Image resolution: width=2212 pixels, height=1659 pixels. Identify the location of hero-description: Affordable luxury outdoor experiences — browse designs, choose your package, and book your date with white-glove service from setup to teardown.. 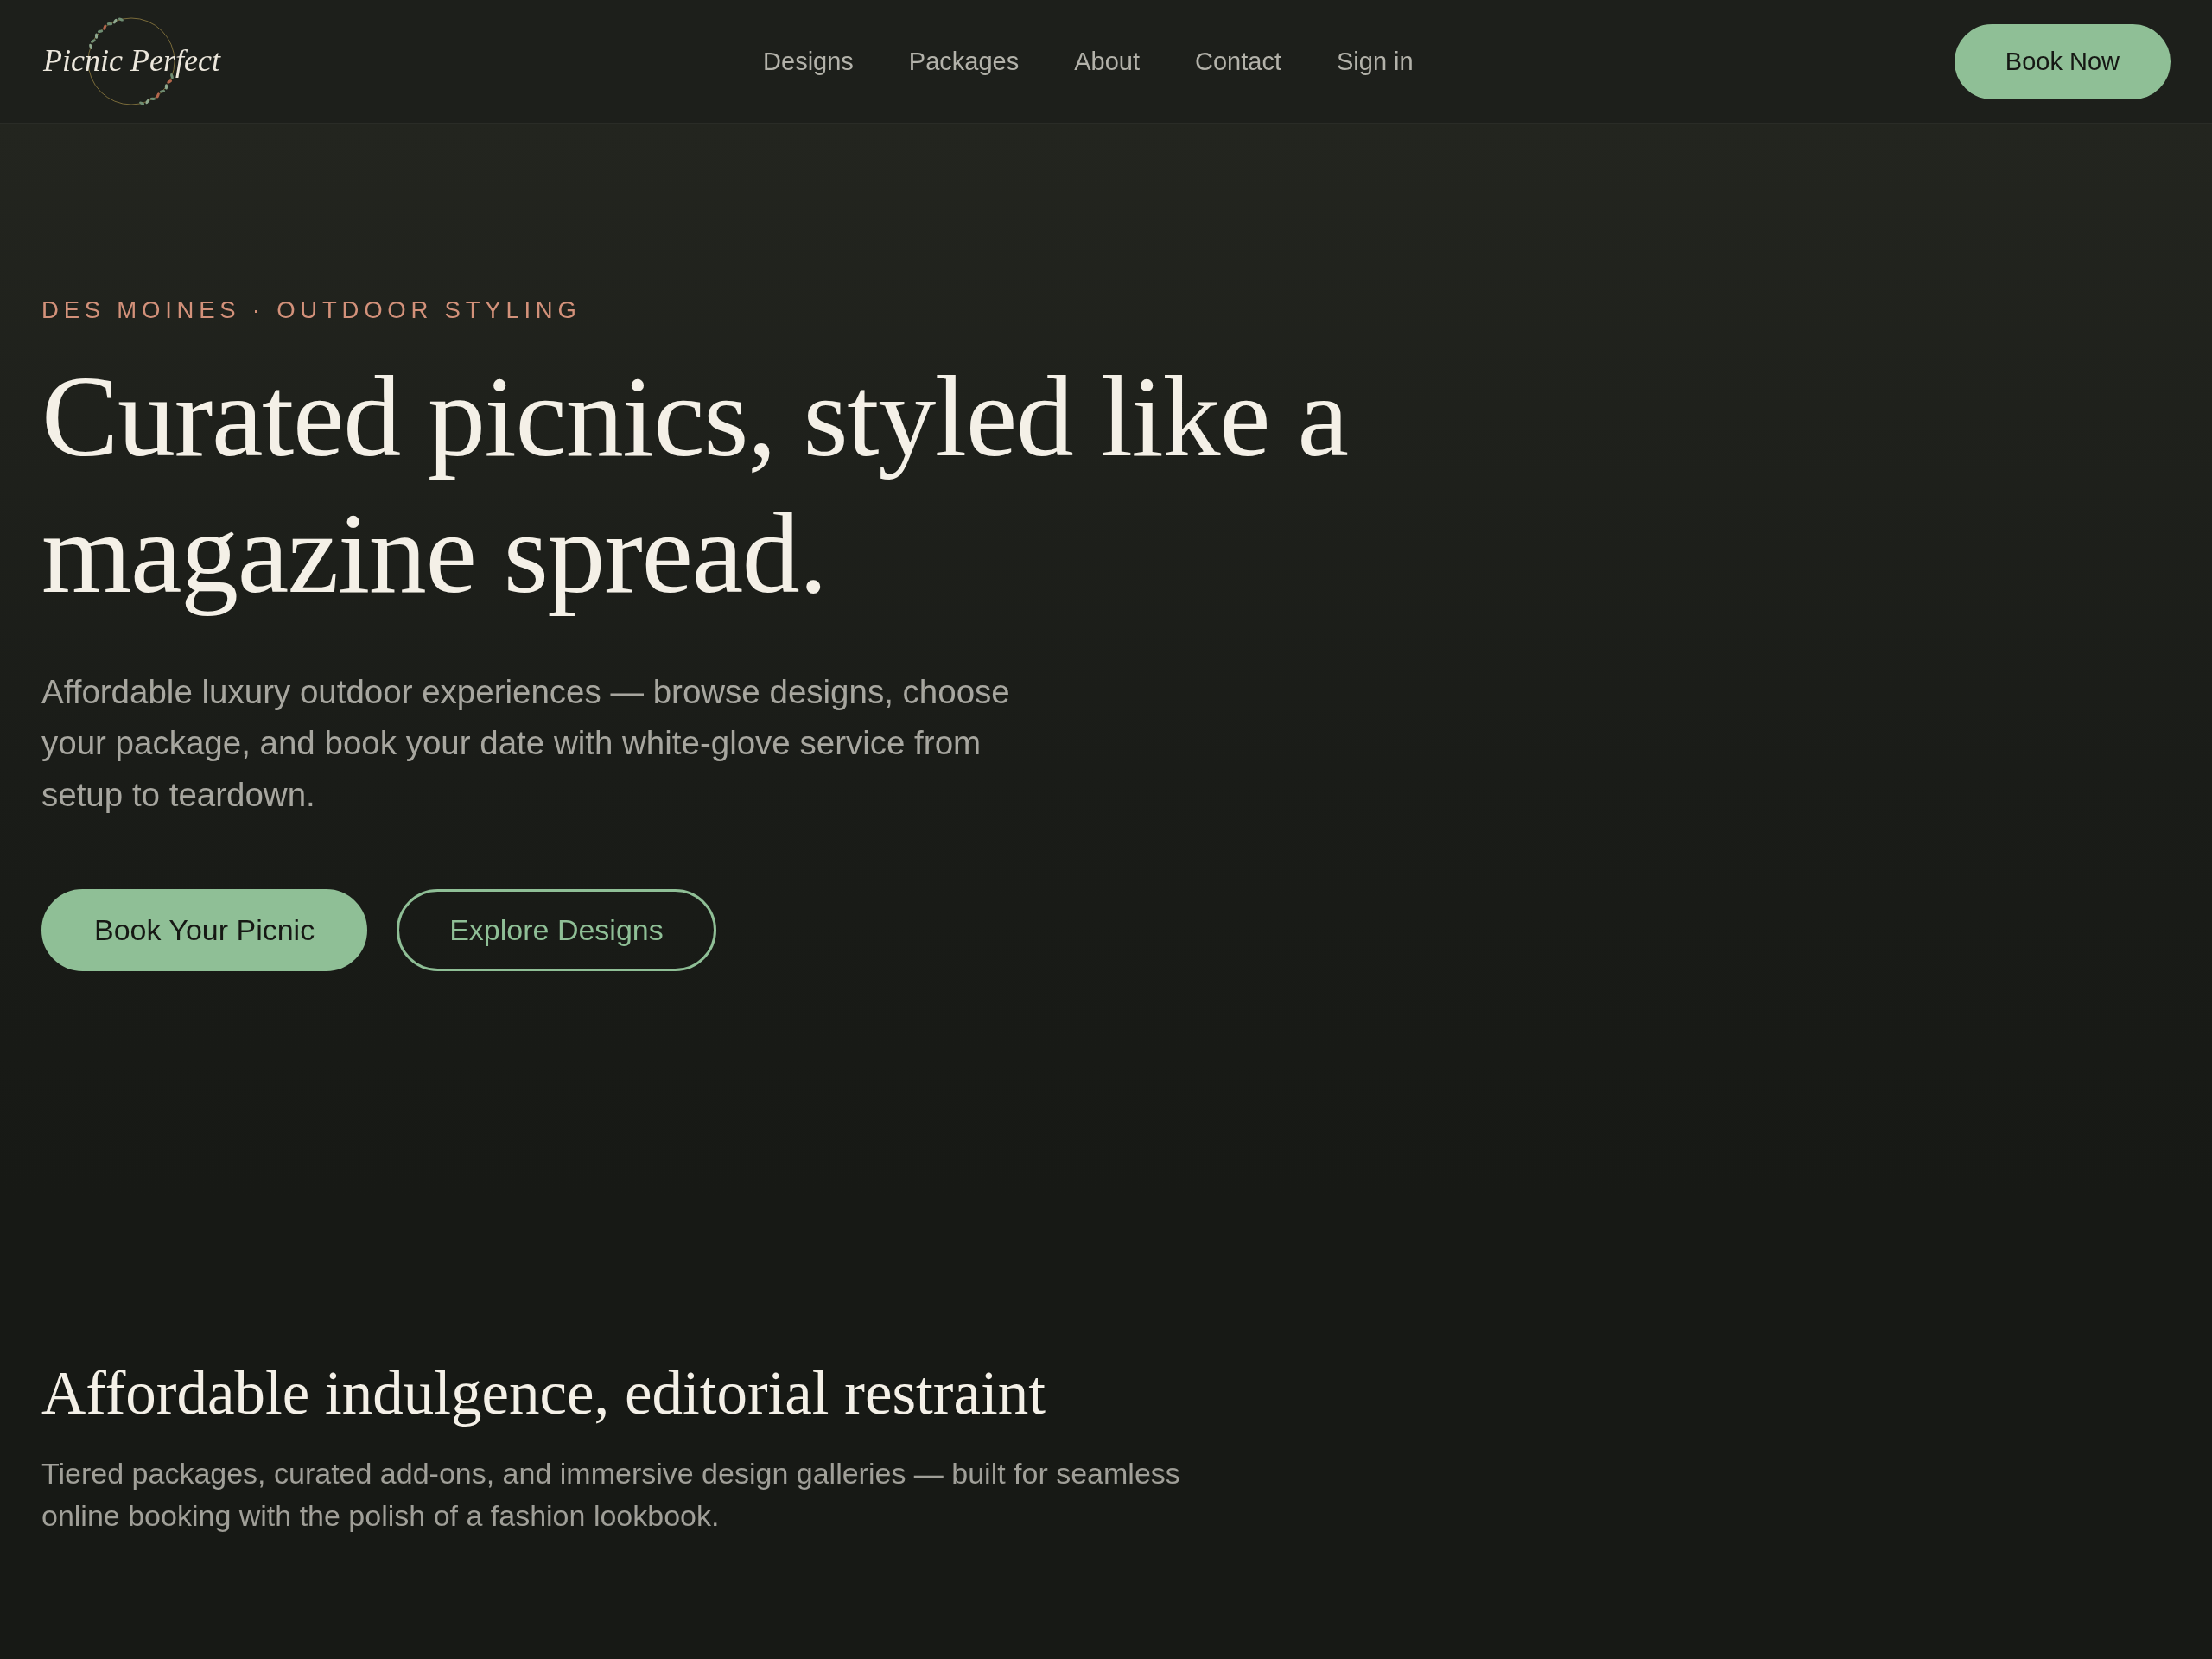
(526, 743).